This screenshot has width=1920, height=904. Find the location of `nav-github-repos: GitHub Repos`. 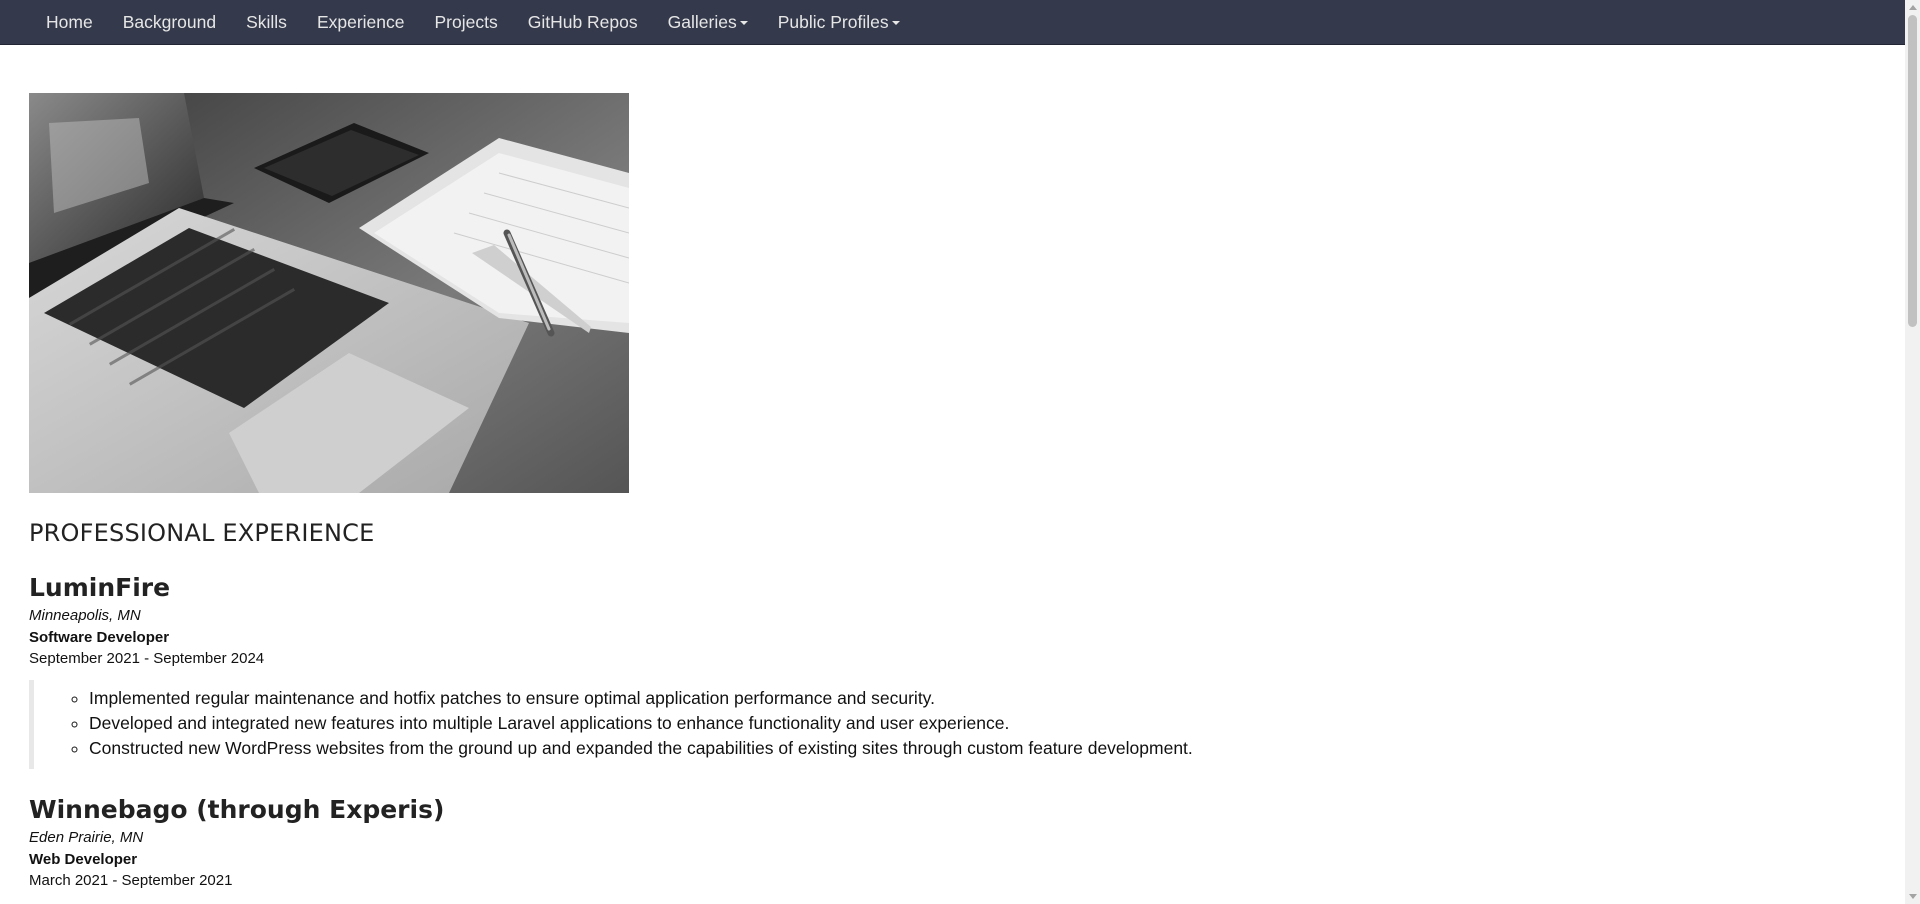

nav-github-repos: GitHub Repos is located at coordinates (583, 22).